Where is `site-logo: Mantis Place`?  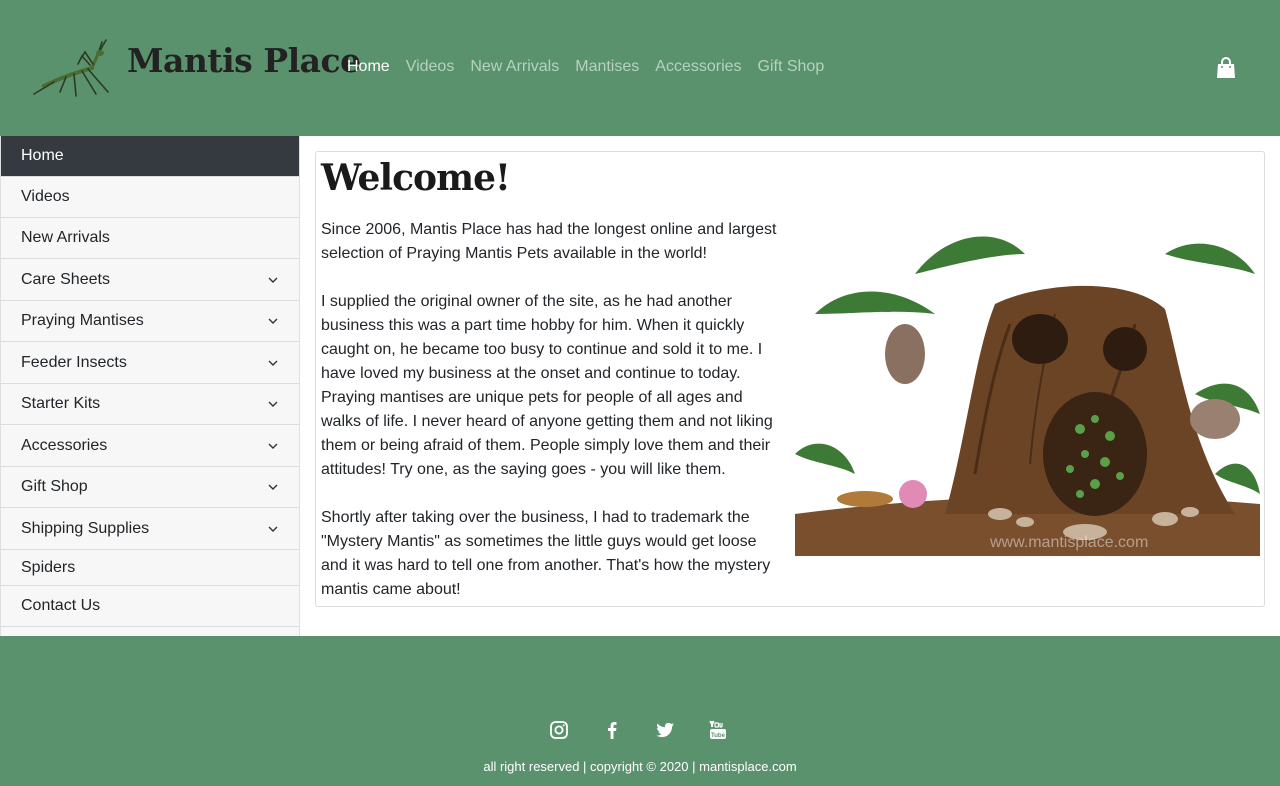
site-logo: Mantis Place is located at coordinates (195, 67).